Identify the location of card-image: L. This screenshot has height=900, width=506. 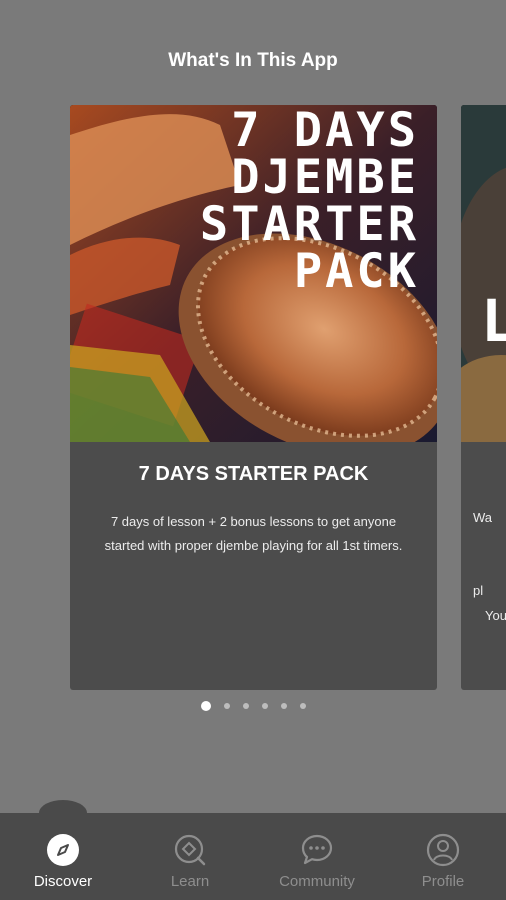
(483, 273).